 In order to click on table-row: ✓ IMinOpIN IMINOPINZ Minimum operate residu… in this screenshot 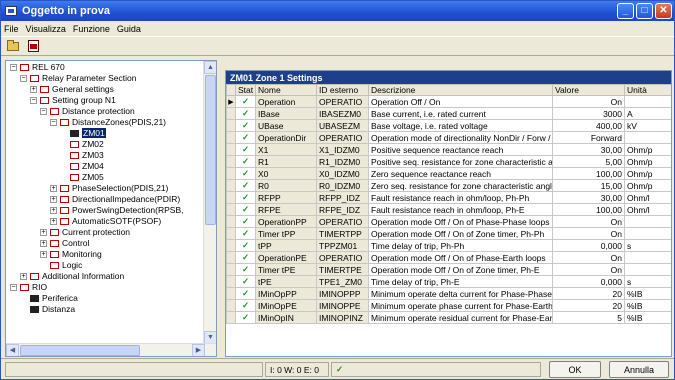, I will do `click(448, 317)`.